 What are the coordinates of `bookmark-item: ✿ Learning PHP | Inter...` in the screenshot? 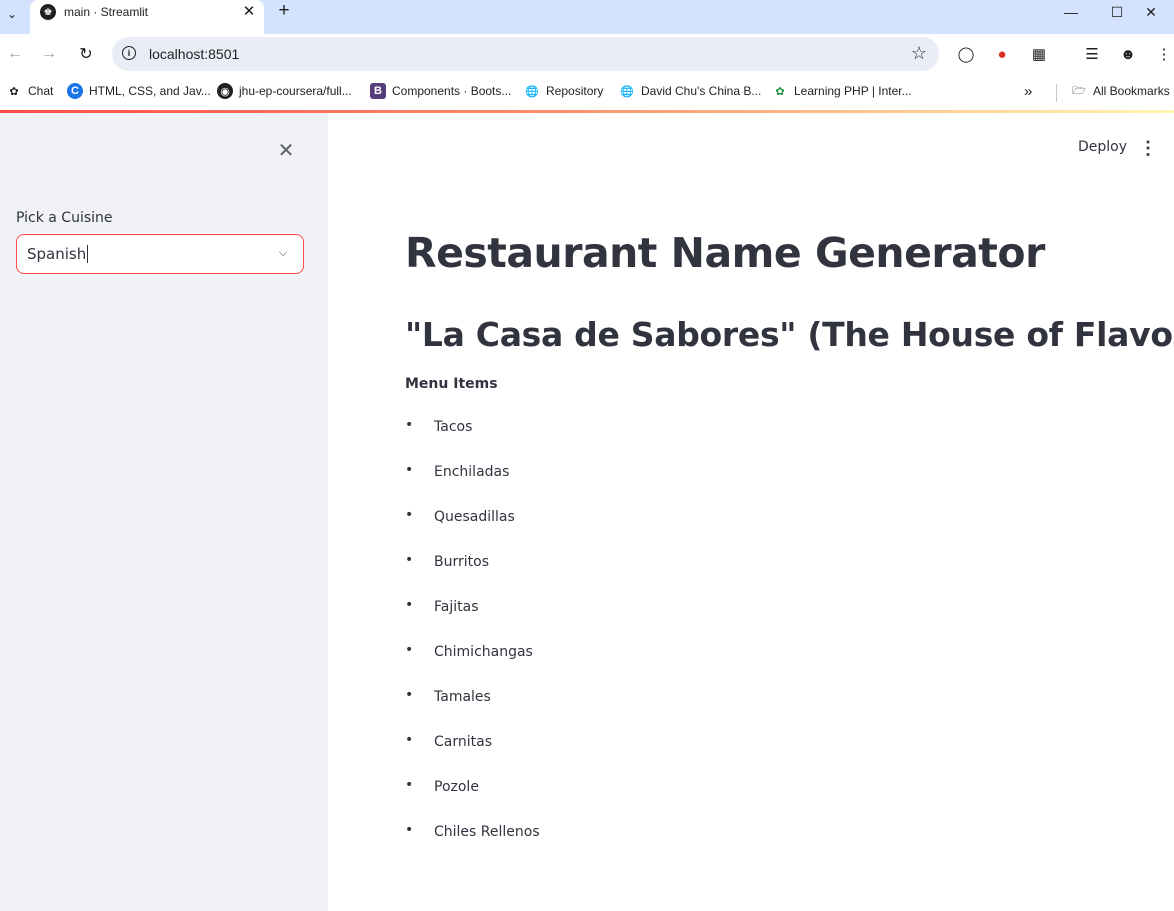 It's located at (842, 91).